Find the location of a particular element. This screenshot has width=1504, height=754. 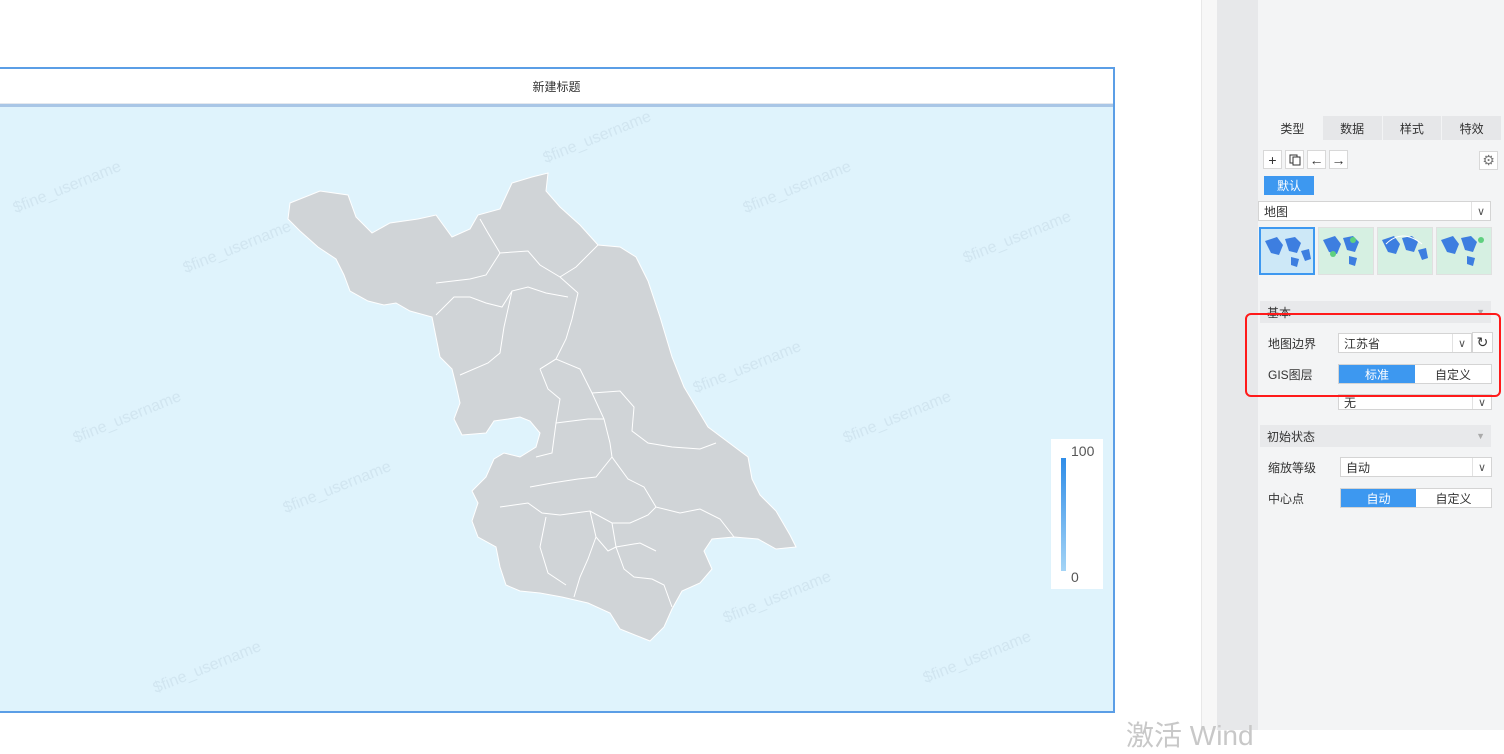

tab-type: 类型 is located at coordinates (1293, 128).